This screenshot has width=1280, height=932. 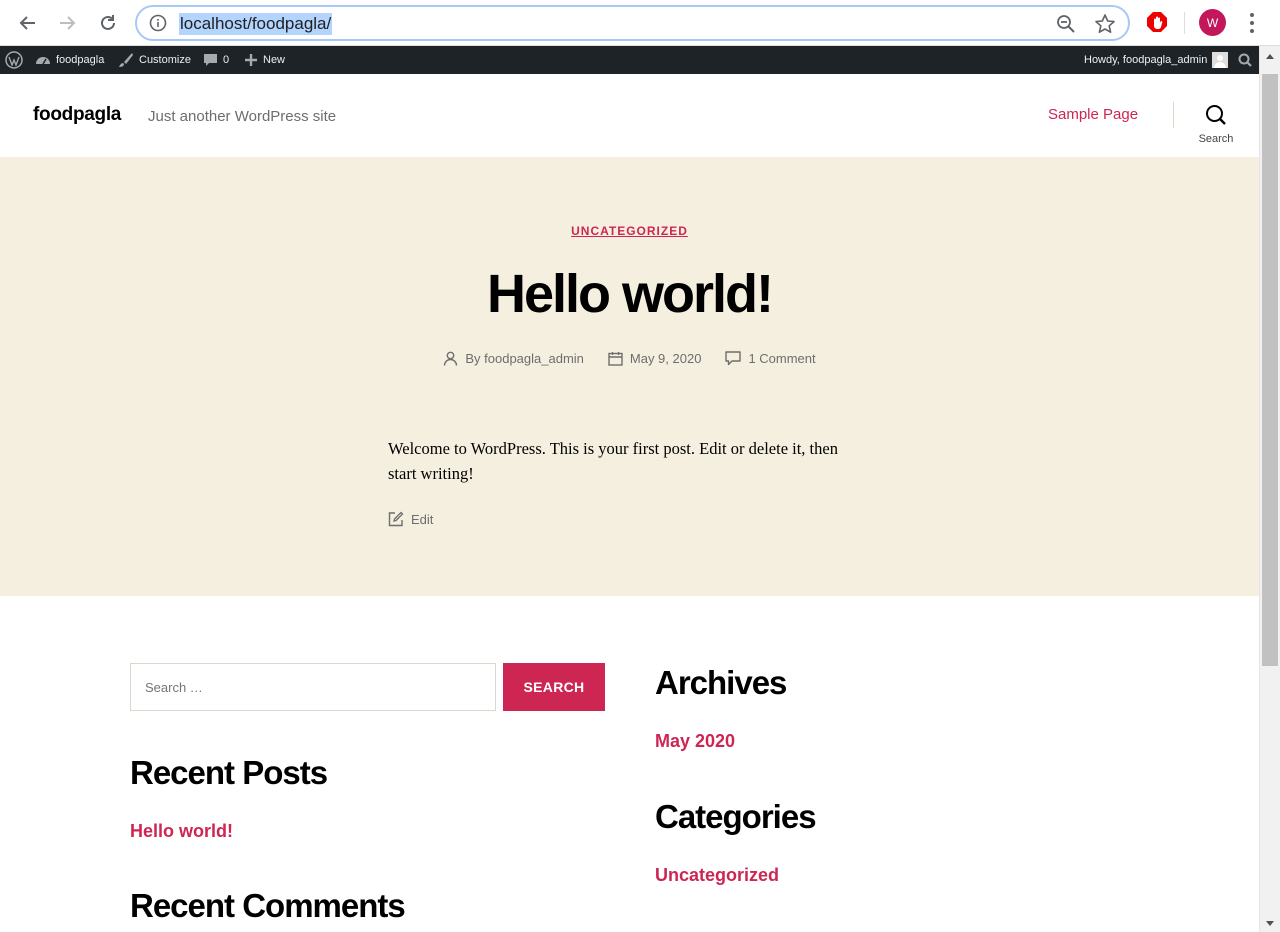 I want to click on edit-icon, so click(x=396, y=519).